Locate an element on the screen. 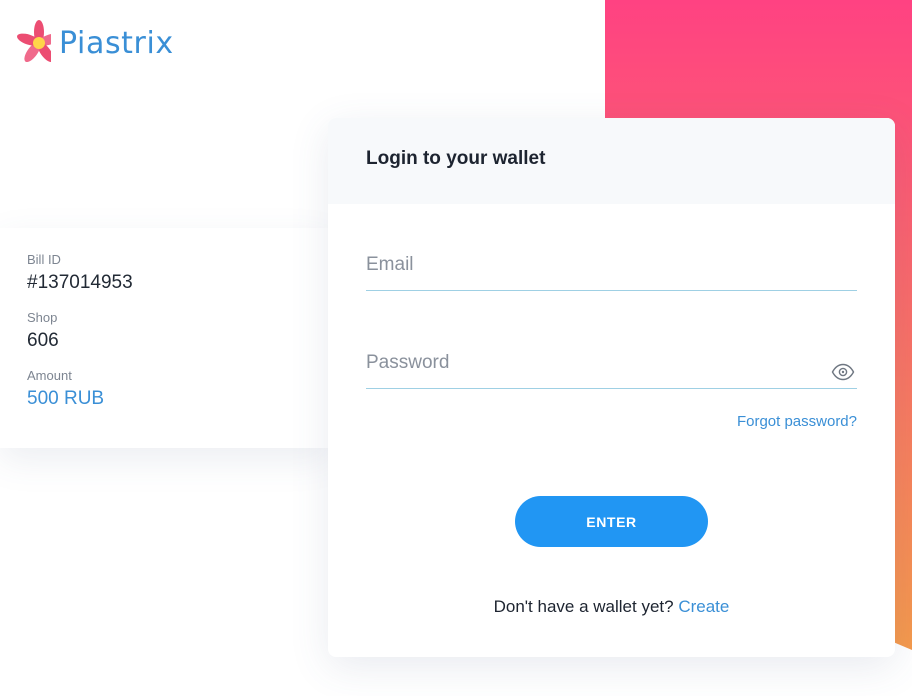 Image resolution: width=912 pixels, height=696 pixels. logo: Piastrix is located at coordinates (91, 43).